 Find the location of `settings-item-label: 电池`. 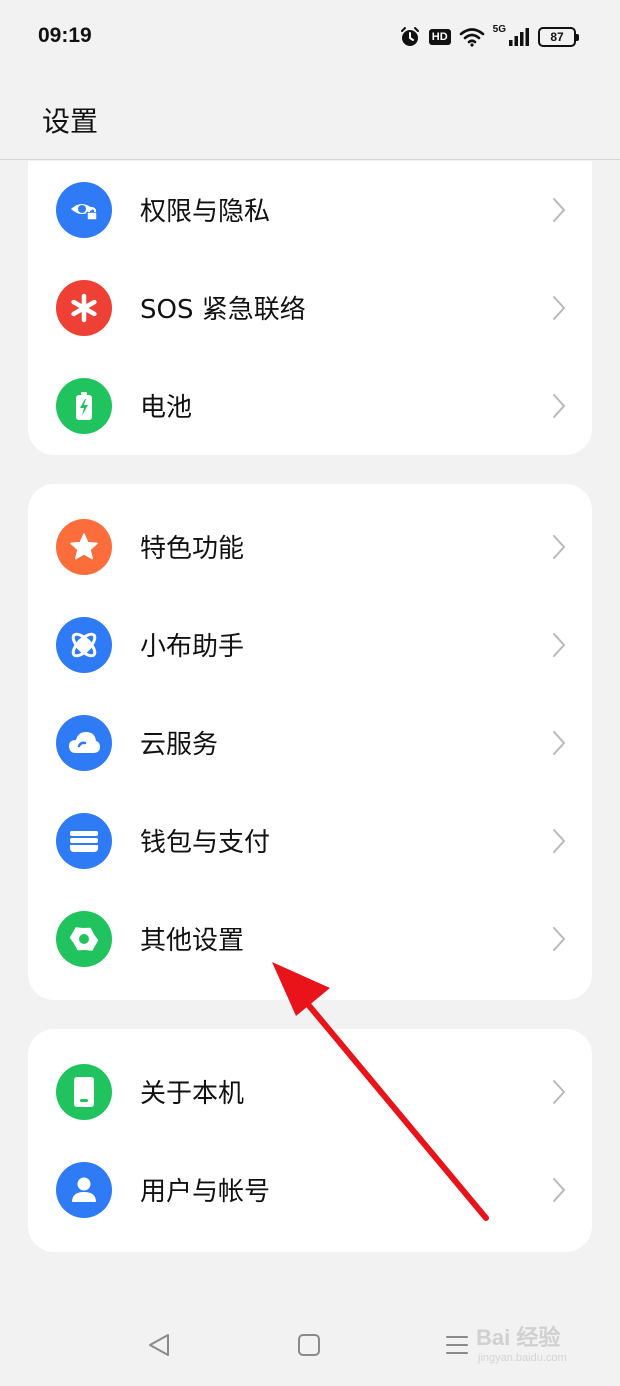

settings-item-label: 电池 is located at coordinates (166, 408).